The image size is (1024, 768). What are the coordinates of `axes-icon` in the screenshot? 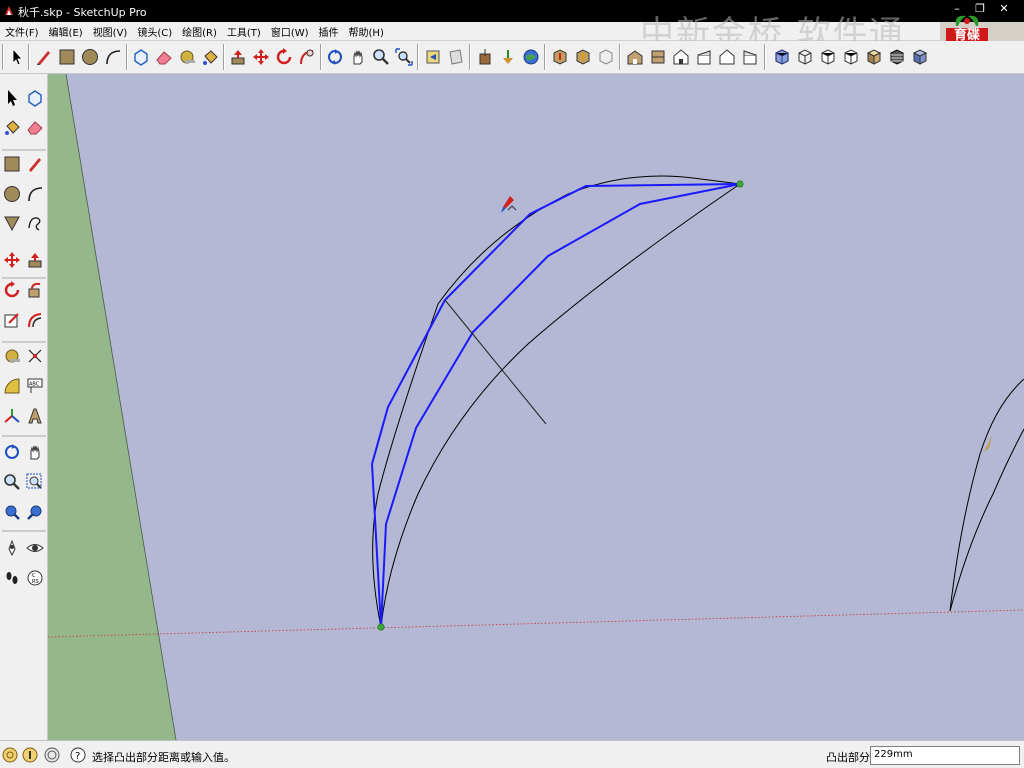 It's located at (12, 416).